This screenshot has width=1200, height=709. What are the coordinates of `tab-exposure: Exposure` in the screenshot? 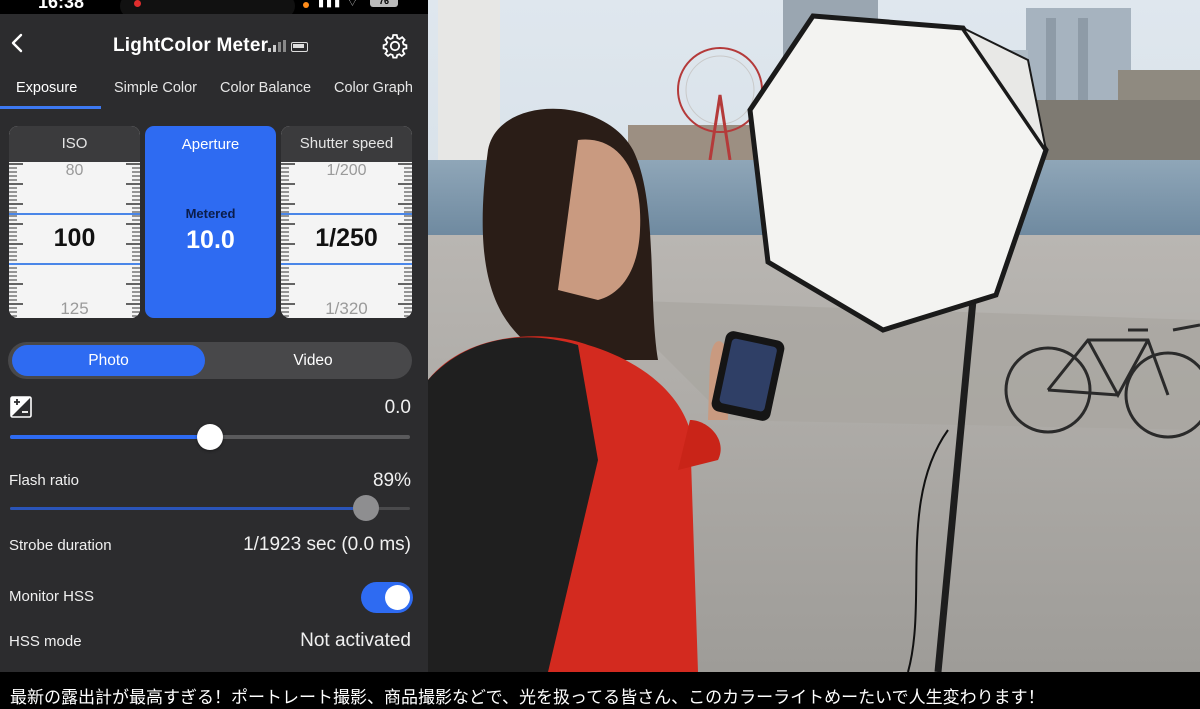 It's located at (46, 88).